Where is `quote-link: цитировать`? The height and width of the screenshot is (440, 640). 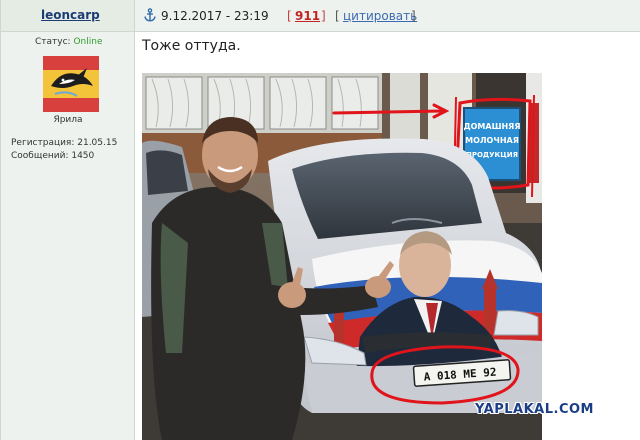
quote-link: цитировать is located at coordinates (380, 16).